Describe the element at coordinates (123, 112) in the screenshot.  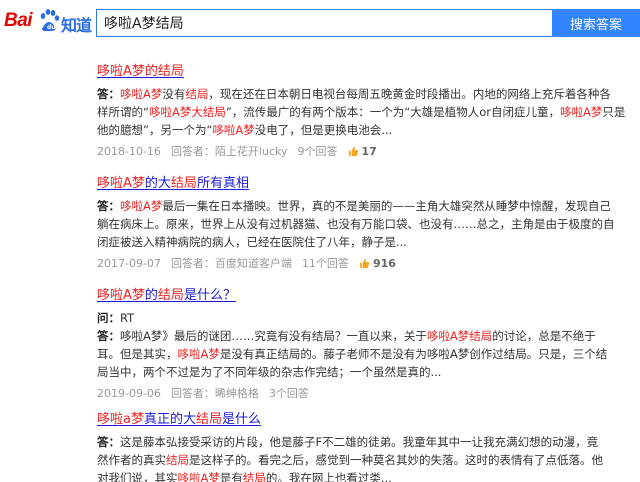
I see `snippet-text: 样所谓的“` at that location.